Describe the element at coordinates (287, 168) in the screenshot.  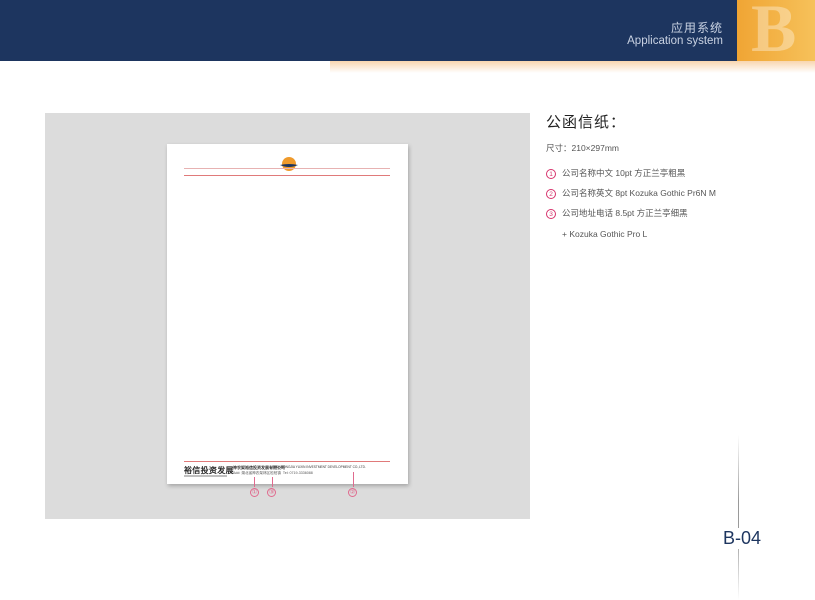
I see `header-rule-thin` at that location.